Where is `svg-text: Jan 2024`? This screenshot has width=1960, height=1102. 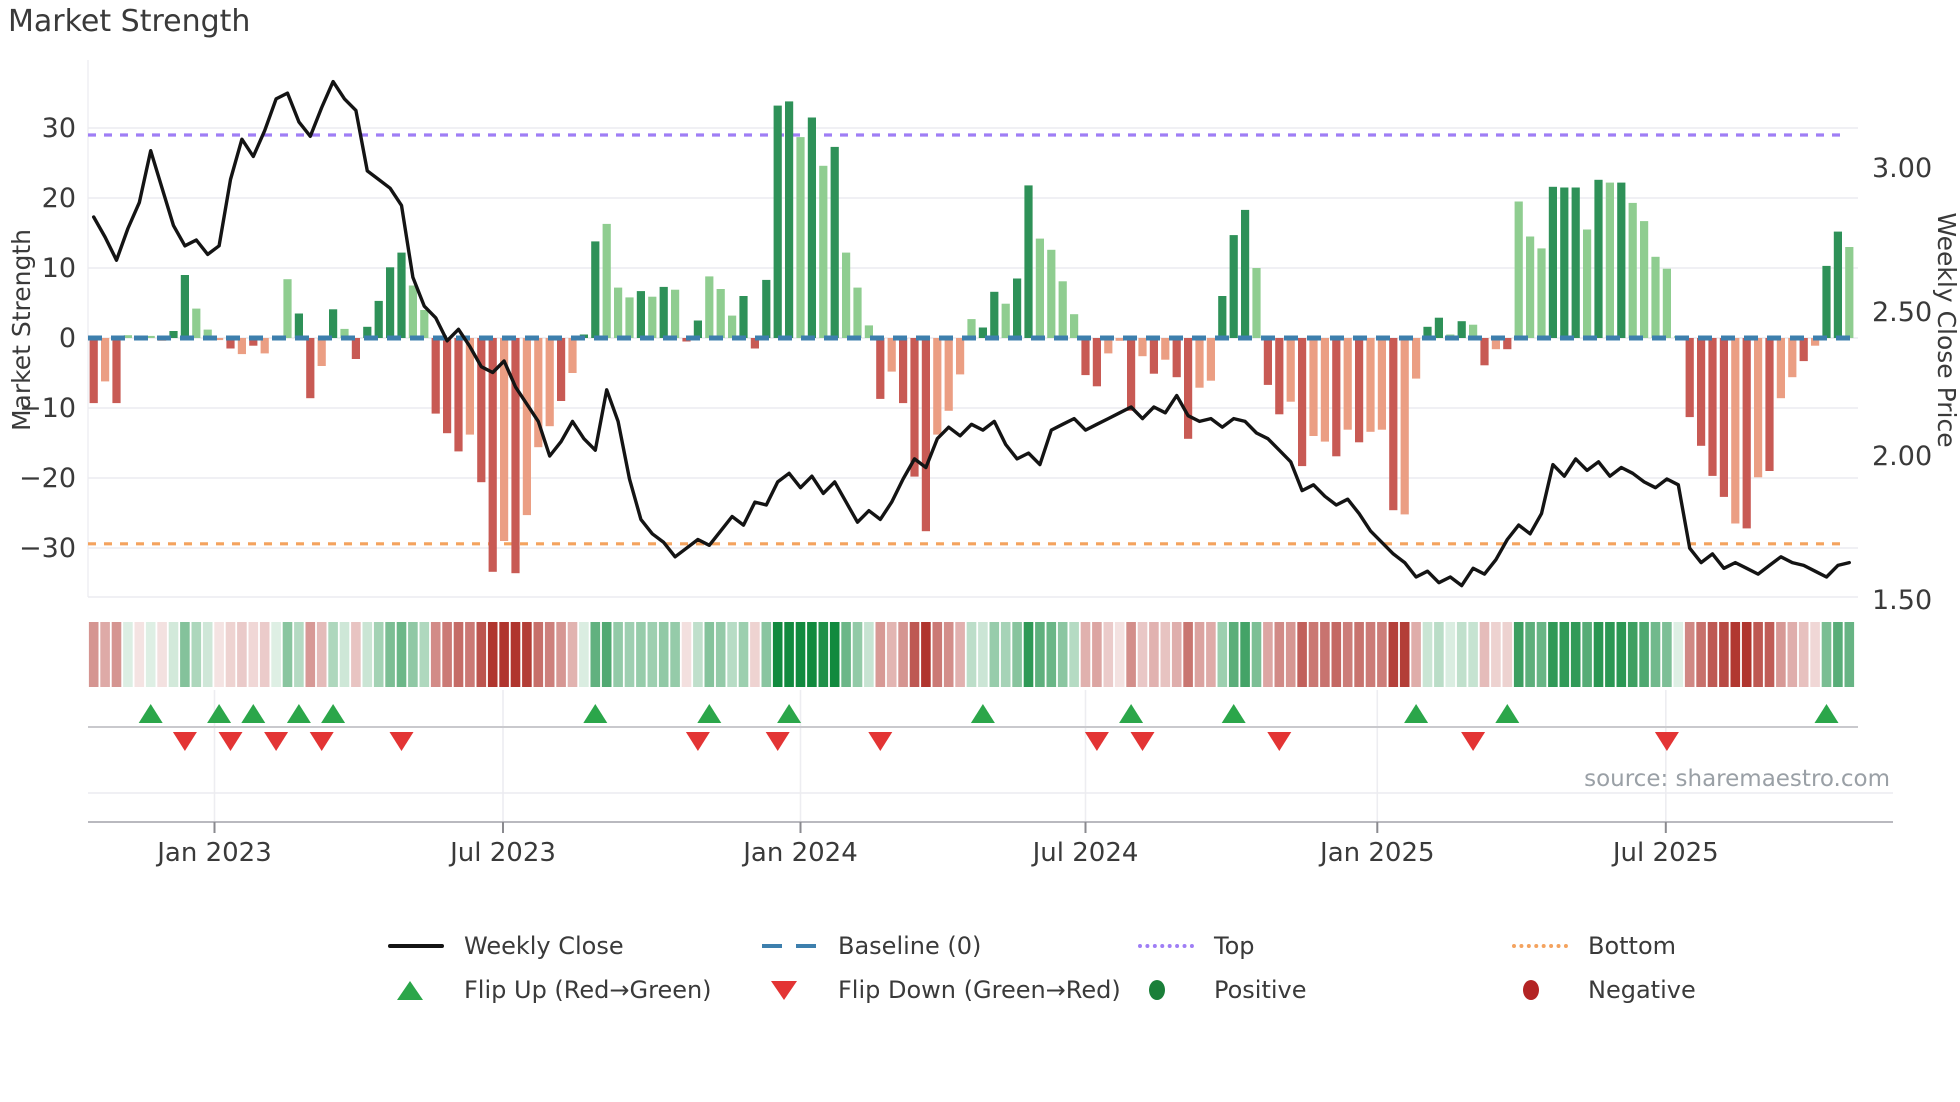
svg-text: Jan 2024 is located at coordinates (799, 853).